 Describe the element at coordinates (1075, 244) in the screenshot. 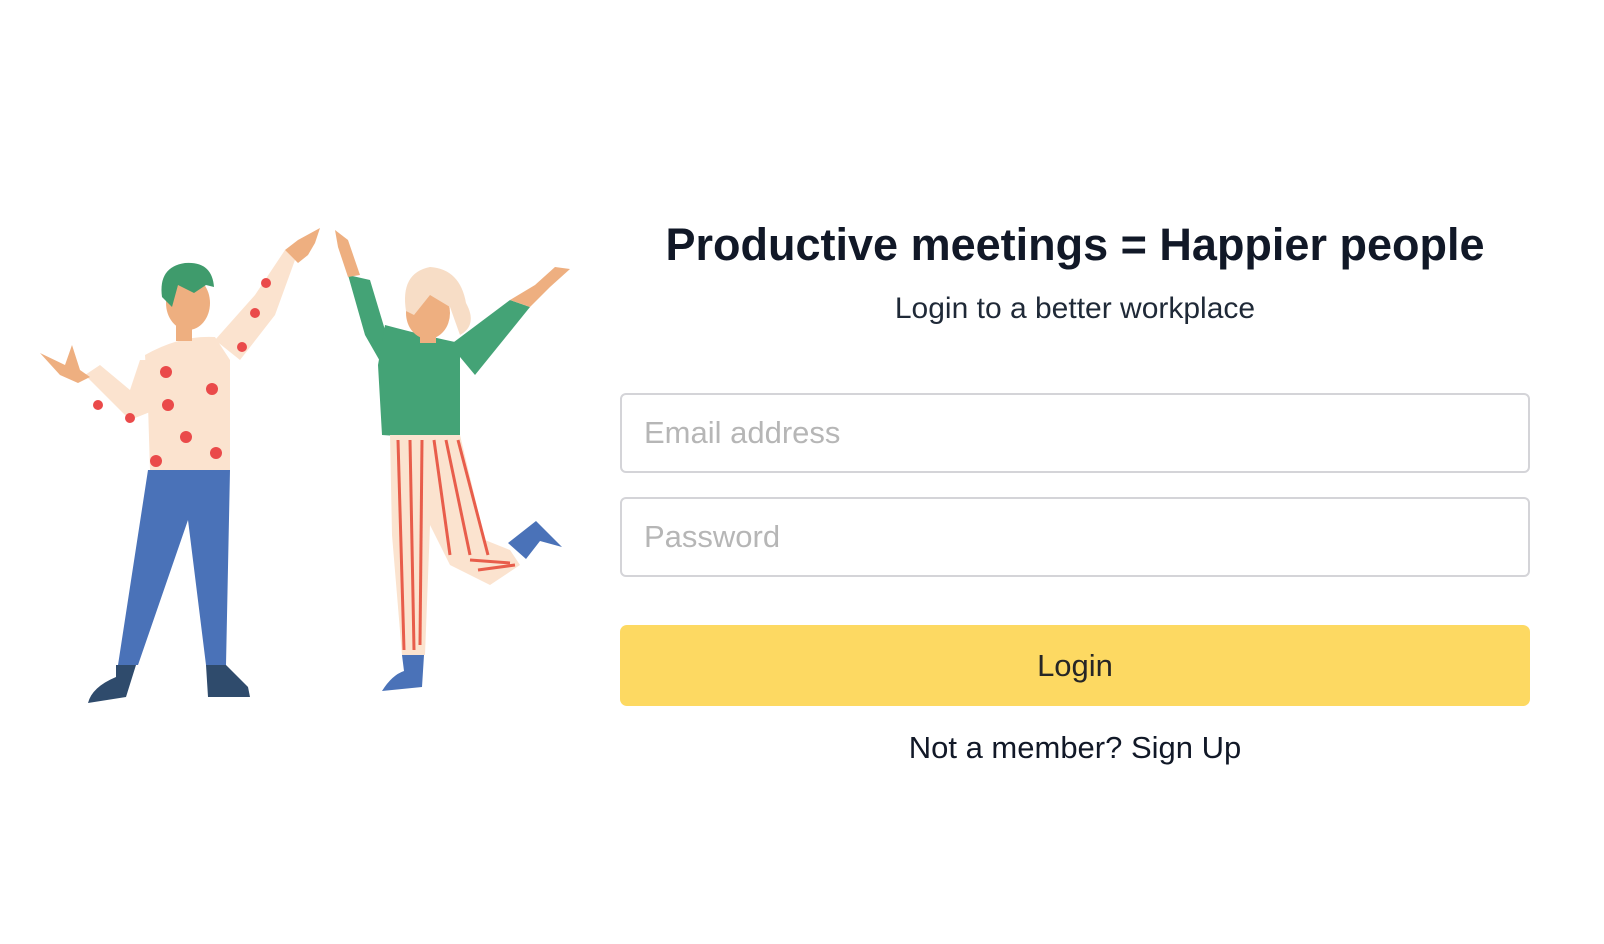

I see `page-title: Productive meetings = Happier people` at that location.